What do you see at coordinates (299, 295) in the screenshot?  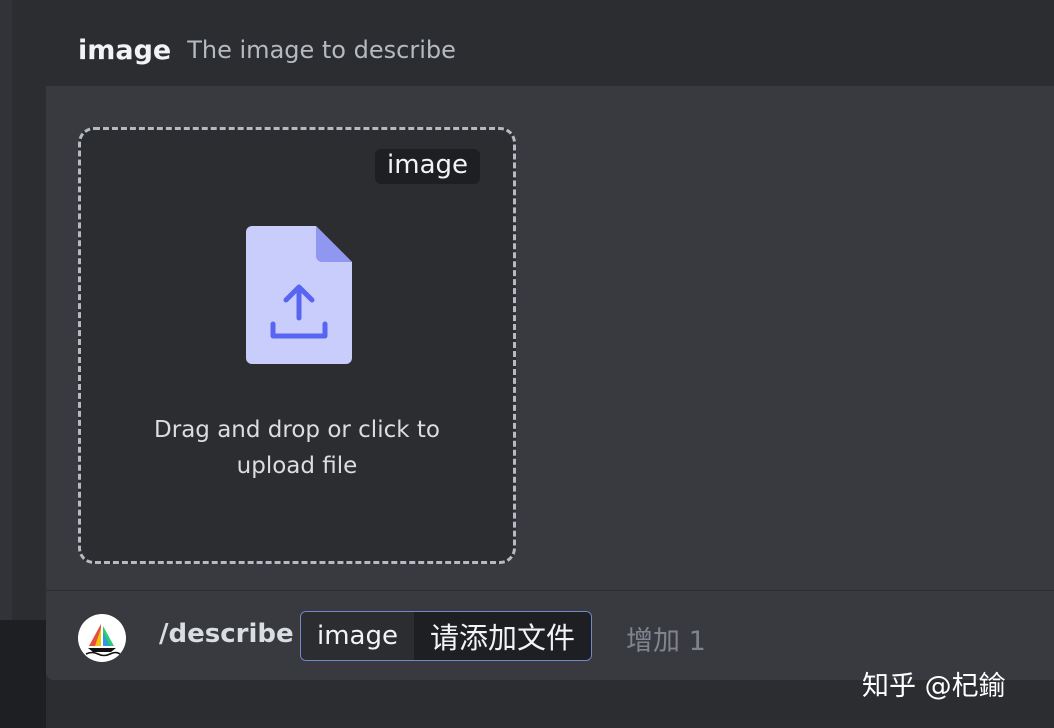 I see `file-upload-icon` at bounding box center [299, 295].